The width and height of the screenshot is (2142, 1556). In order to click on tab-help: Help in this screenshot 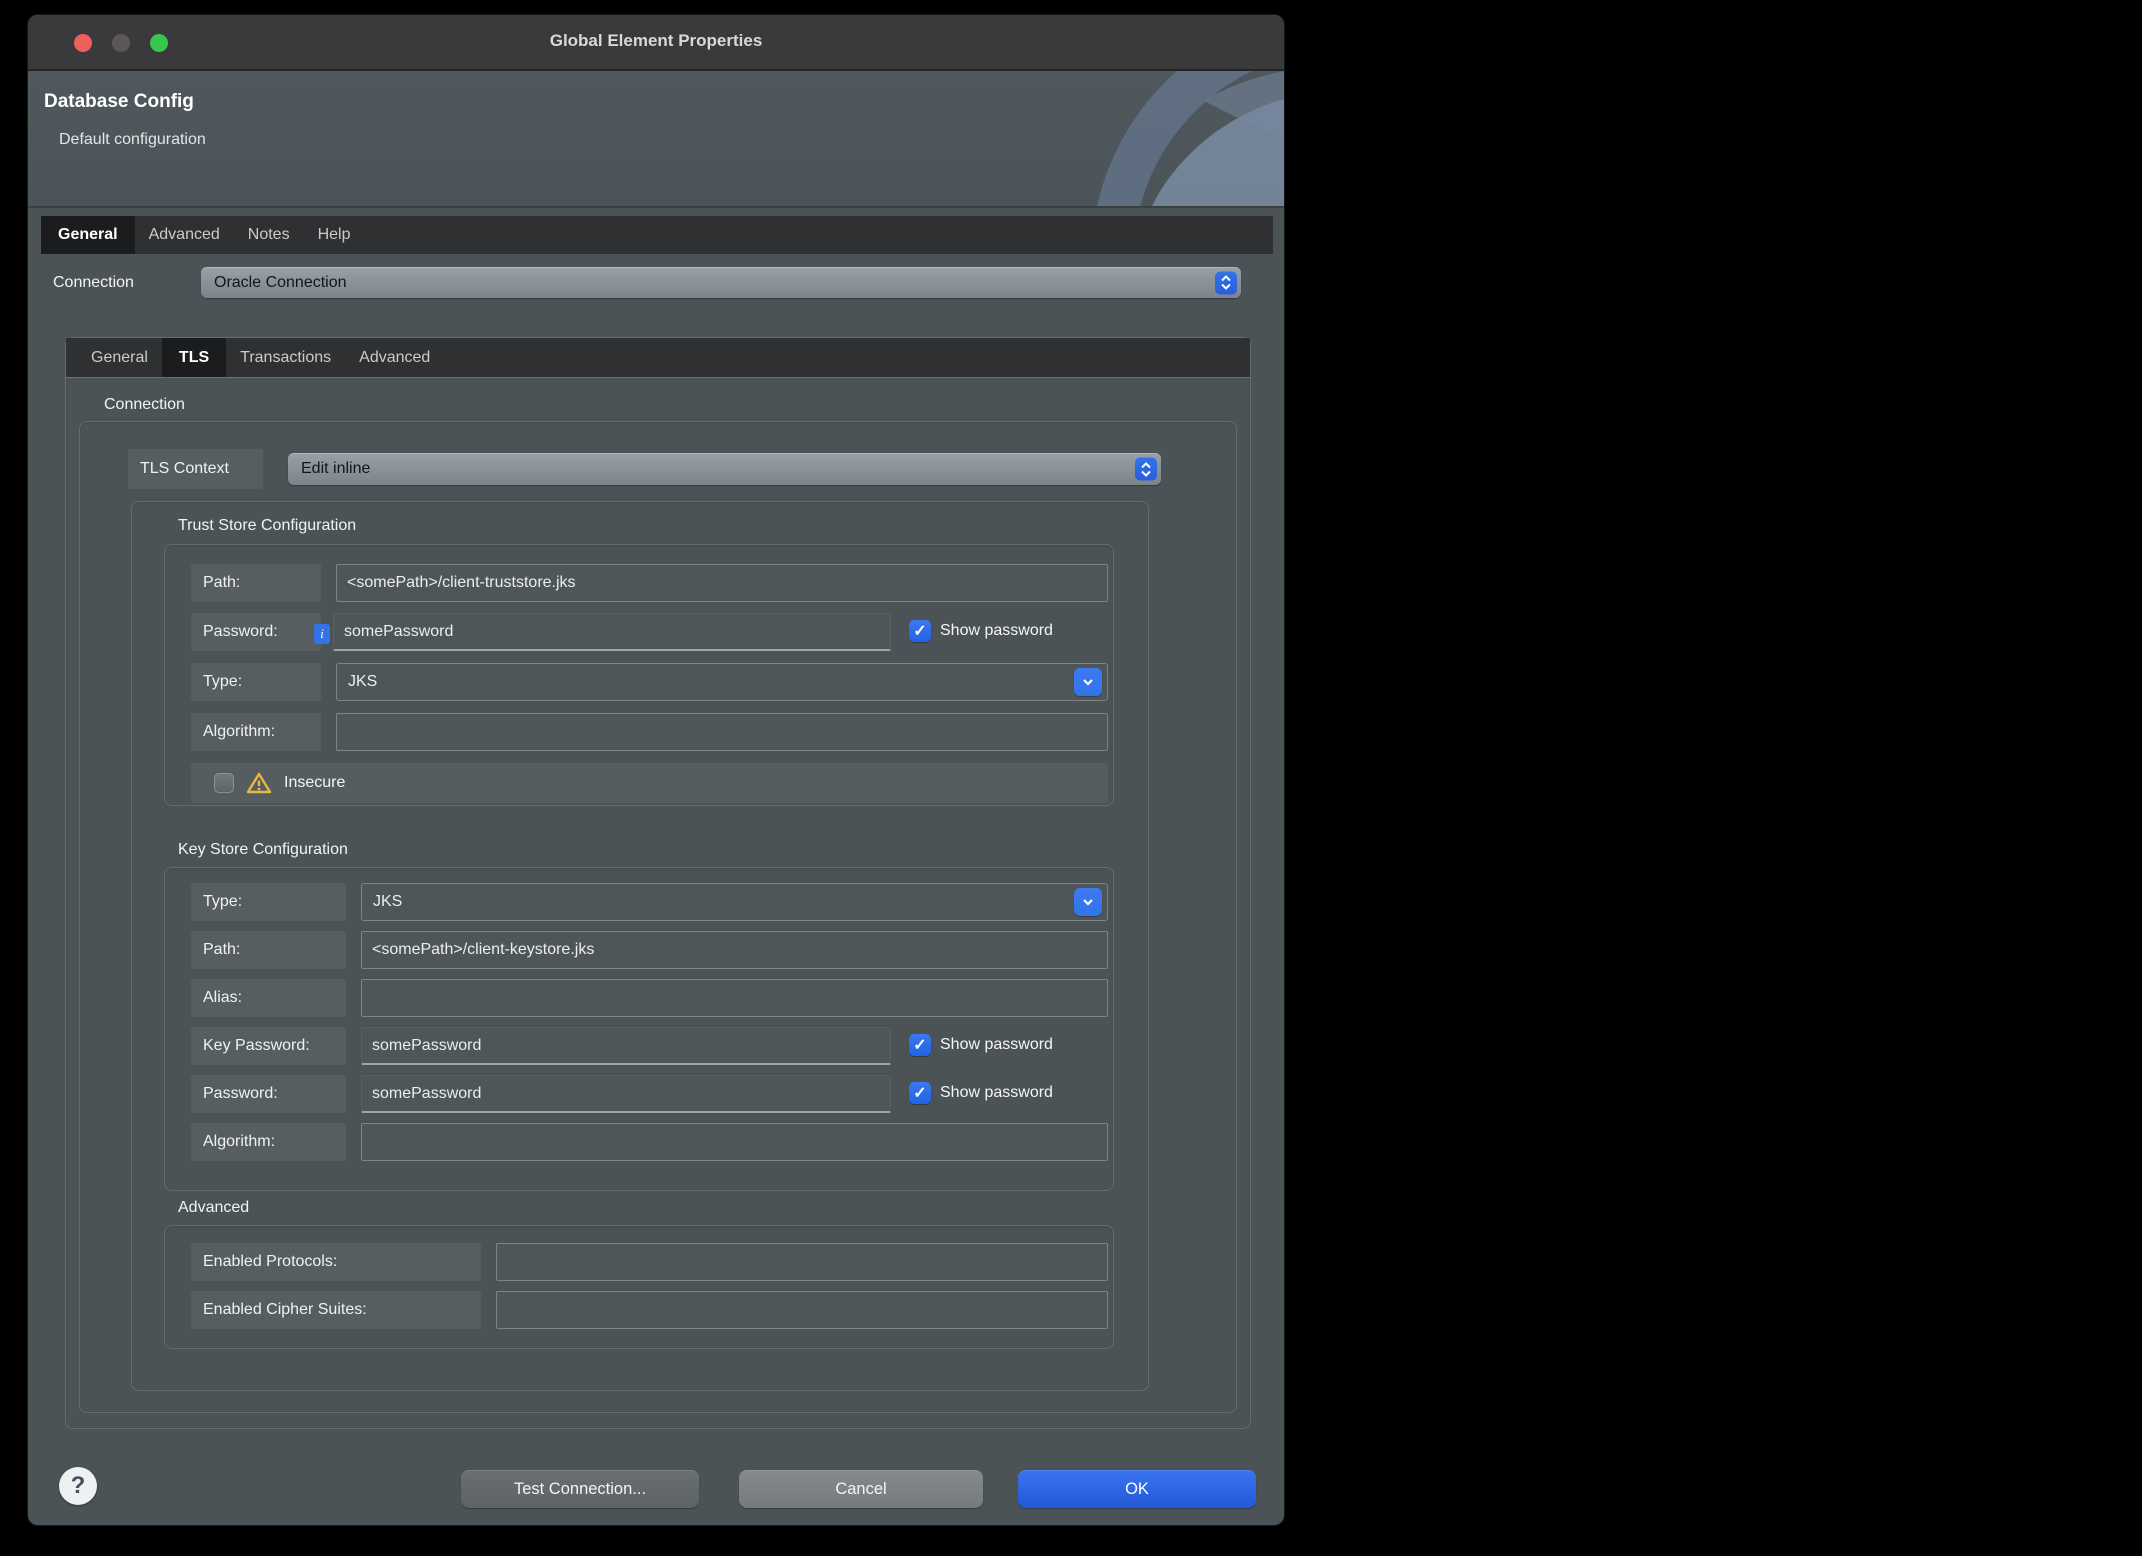, I will do `click(334, 235)`.